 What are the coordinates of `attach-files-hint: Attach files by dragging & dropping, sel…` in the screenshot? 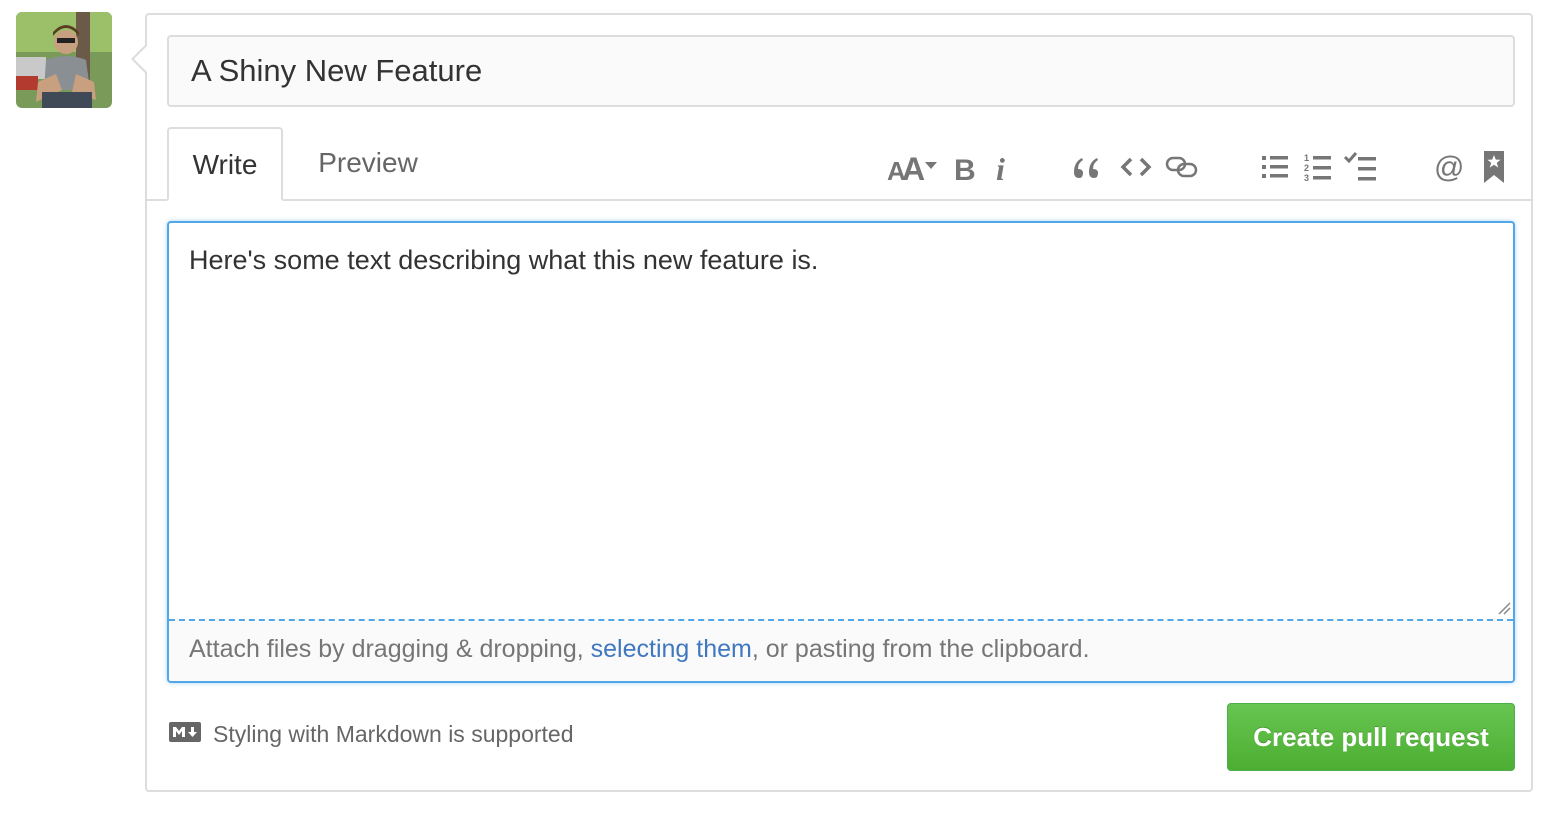 It's located at (639, 649).